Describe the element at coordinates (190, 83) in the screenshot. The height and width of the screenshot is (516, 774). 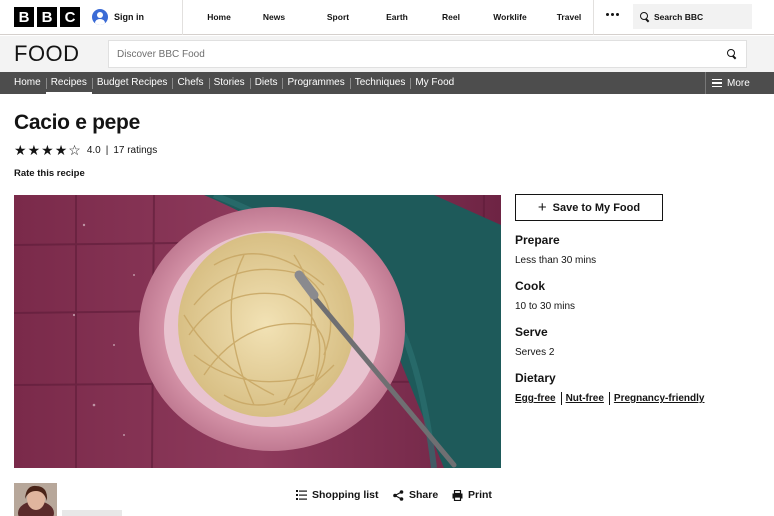
I see `section-nav-chefs: Chefs` at that location.